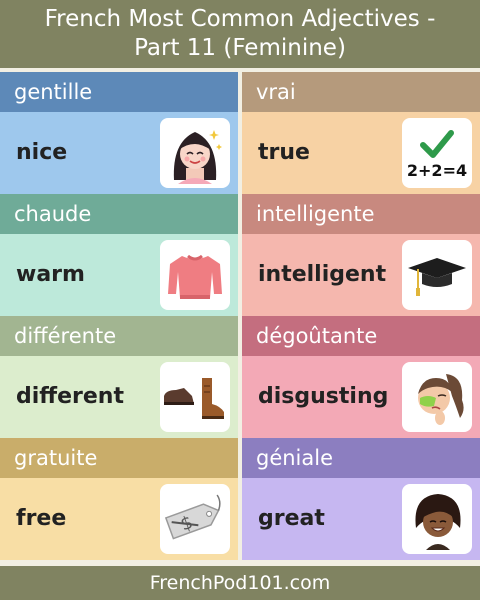  What do you see at coordinates (361, 153) in the screenshot?
I see `card-body: true 2+2=4` at bounding box center [361, 153].